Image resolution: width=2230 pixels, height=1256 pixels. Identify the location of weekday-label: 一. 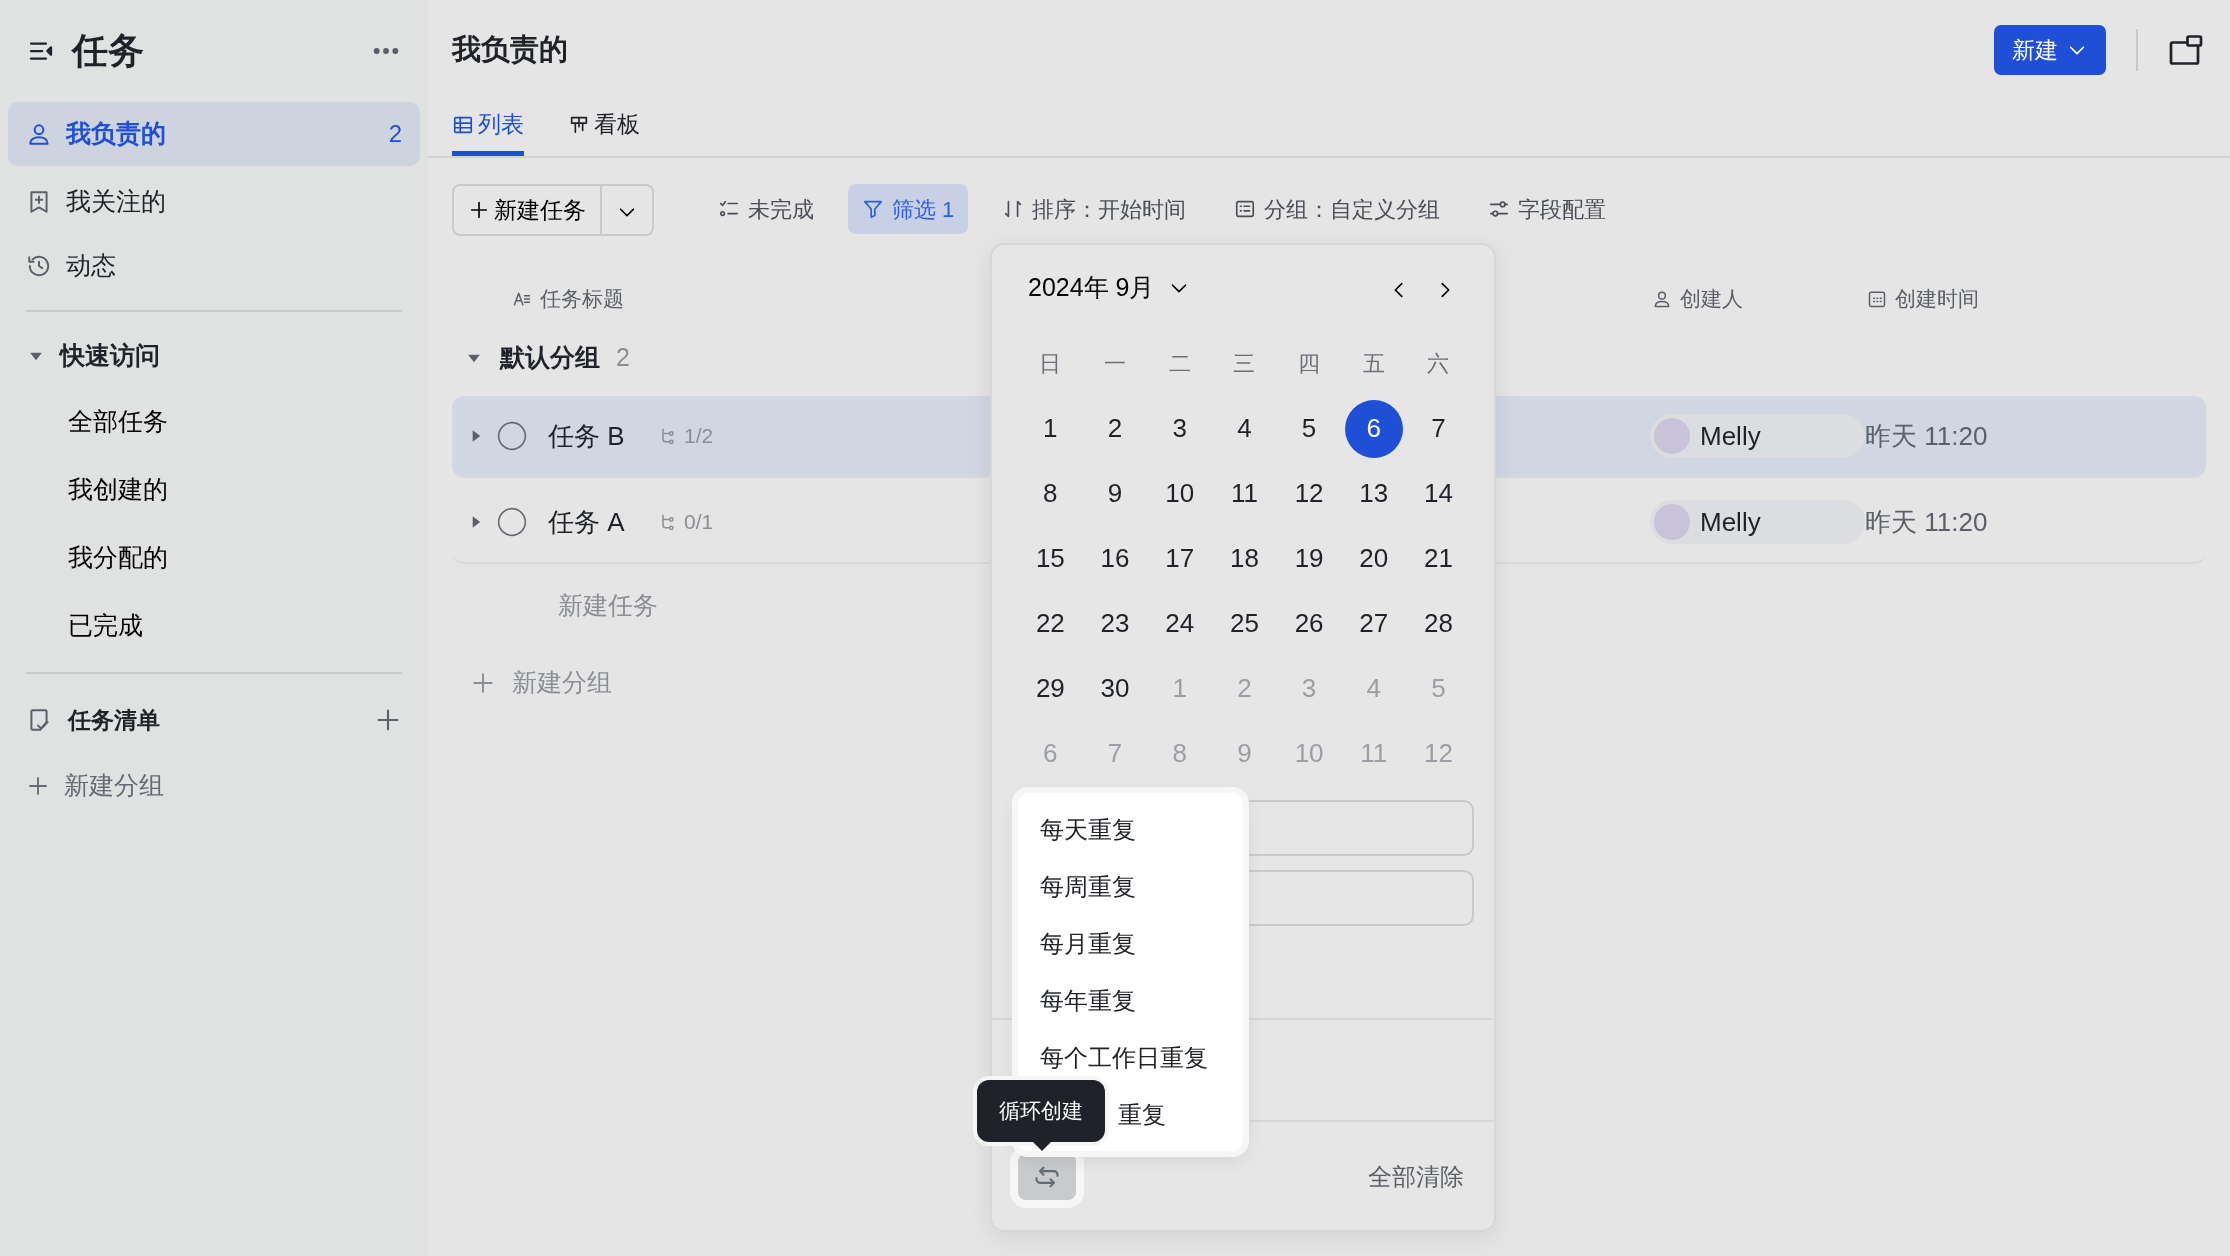
(1115, 364).